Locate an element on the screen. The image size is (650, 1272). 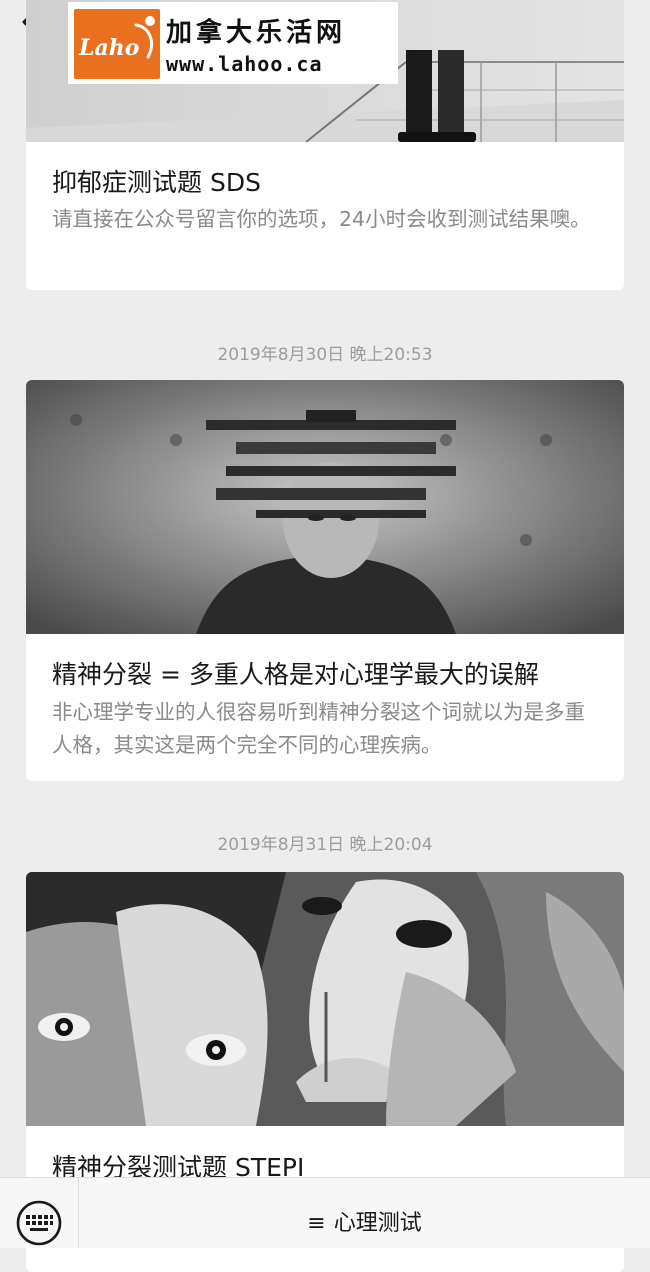
menu-button-psychology-test: ≡ 心理测试 is located at coordinates (364, 1213).